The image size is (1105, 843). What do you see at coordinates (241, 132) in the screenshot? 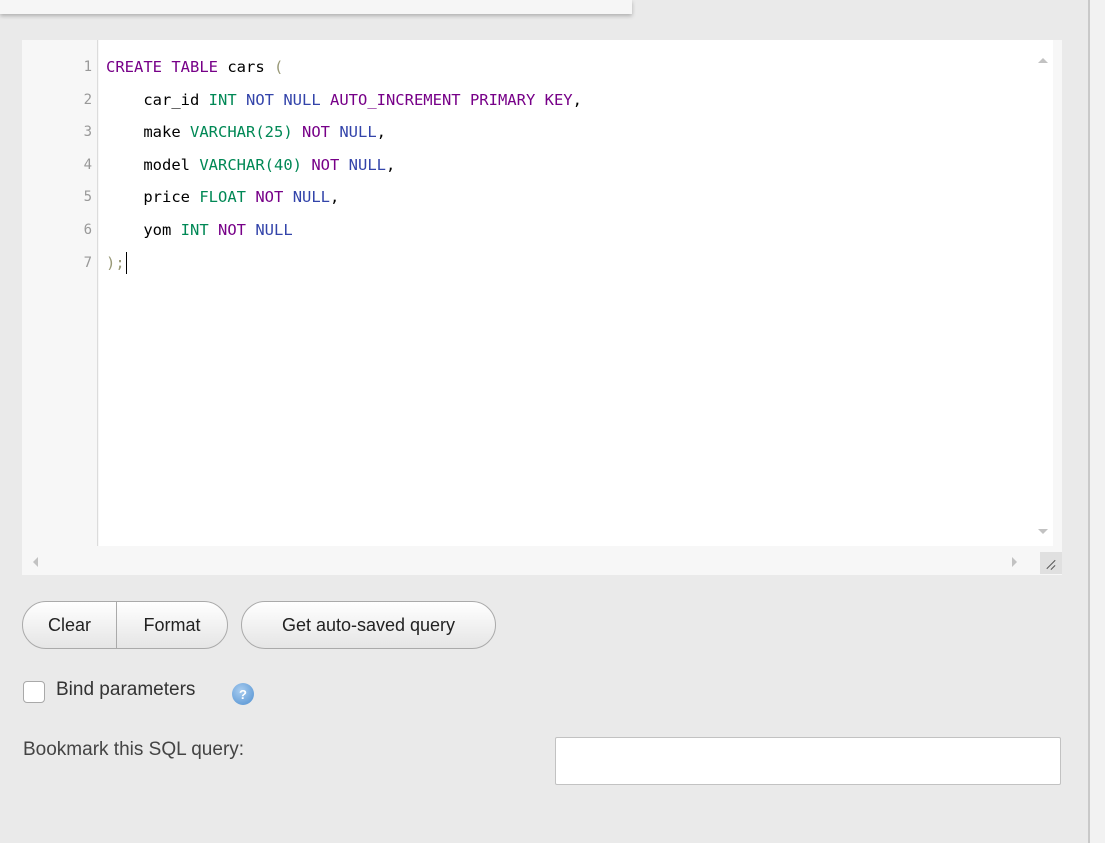
I see `code-token: VARCHAR(25)` at bounding box center [241, 132].